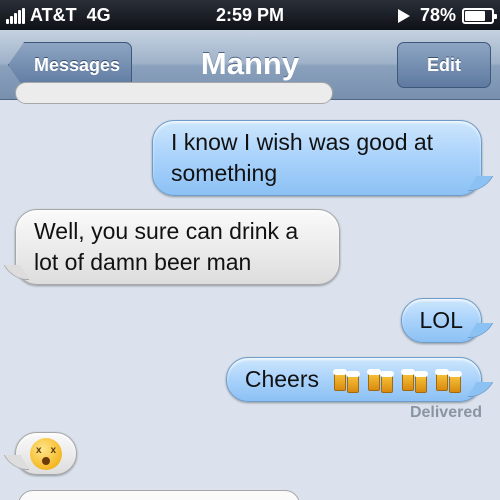 This screenshot has width=500, height=500. What do you see at coordinates (437, 15) in the screenshot?
I see `battery-percent: 78%` at bounding box center [437, 15].